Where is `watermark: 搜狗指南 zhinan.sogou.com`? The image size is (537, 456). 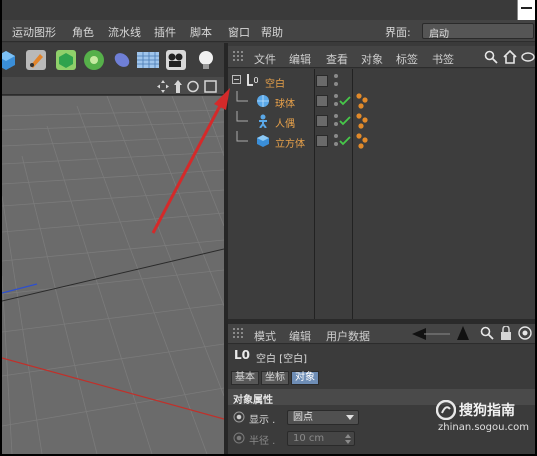
watermark: 搜狗指南 zhinan.sogou.com is located at coordinates (473, 418).